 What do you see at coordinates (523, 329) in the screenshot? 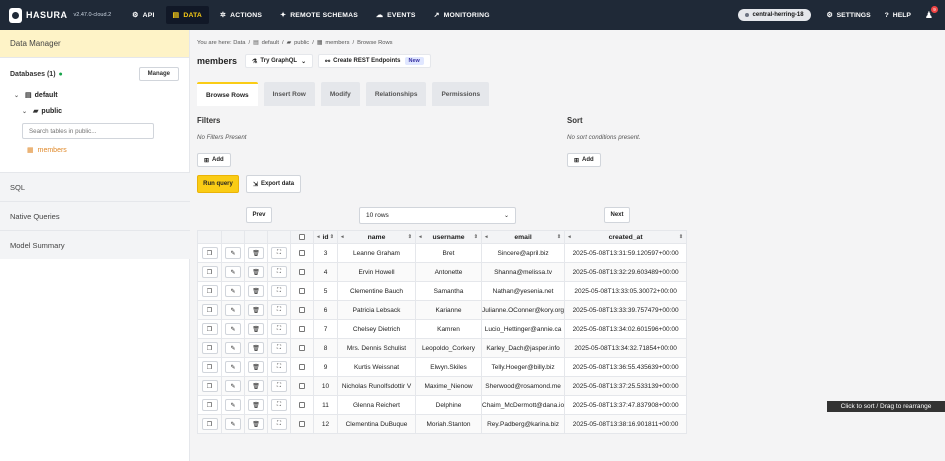
I see `cell-email: Lucio_Hettinger@annie.ca` at bounding box center [523, 329].